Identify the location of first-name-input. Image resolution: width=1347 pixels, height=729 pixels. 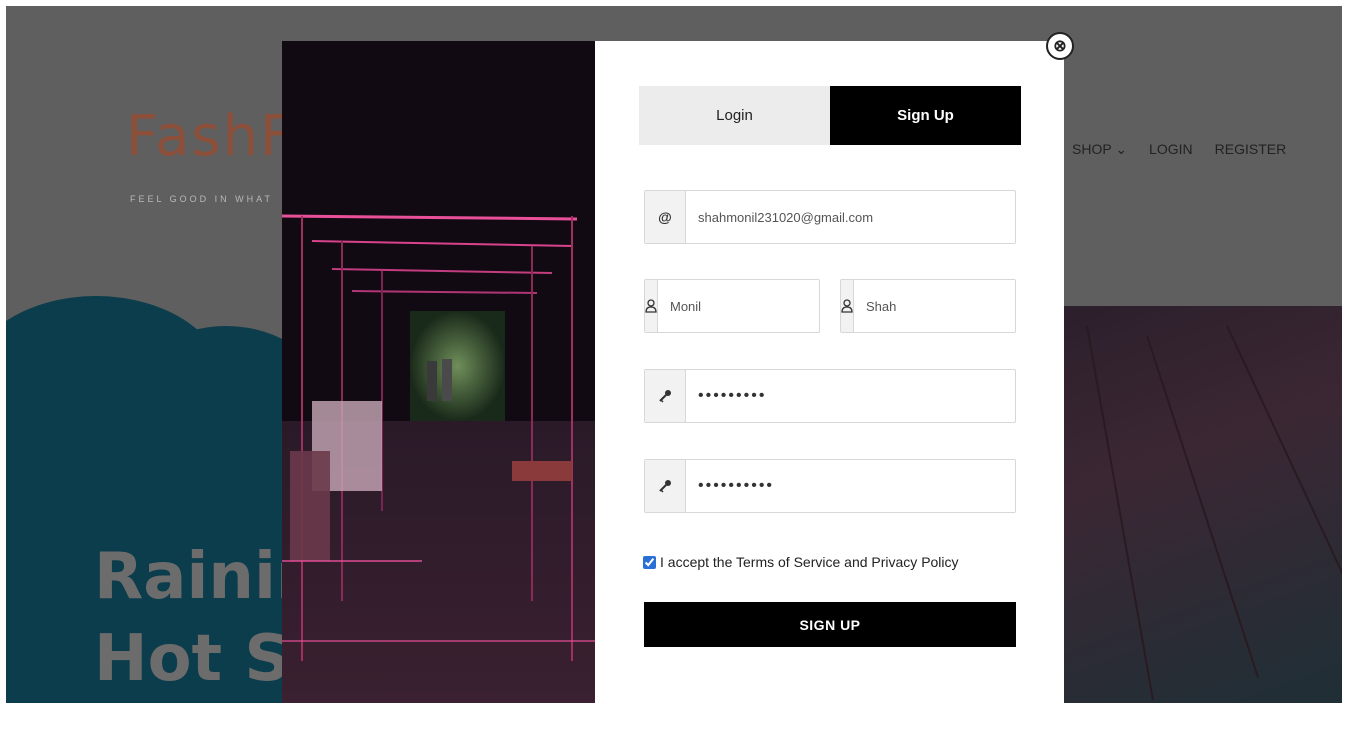
(758, 306).